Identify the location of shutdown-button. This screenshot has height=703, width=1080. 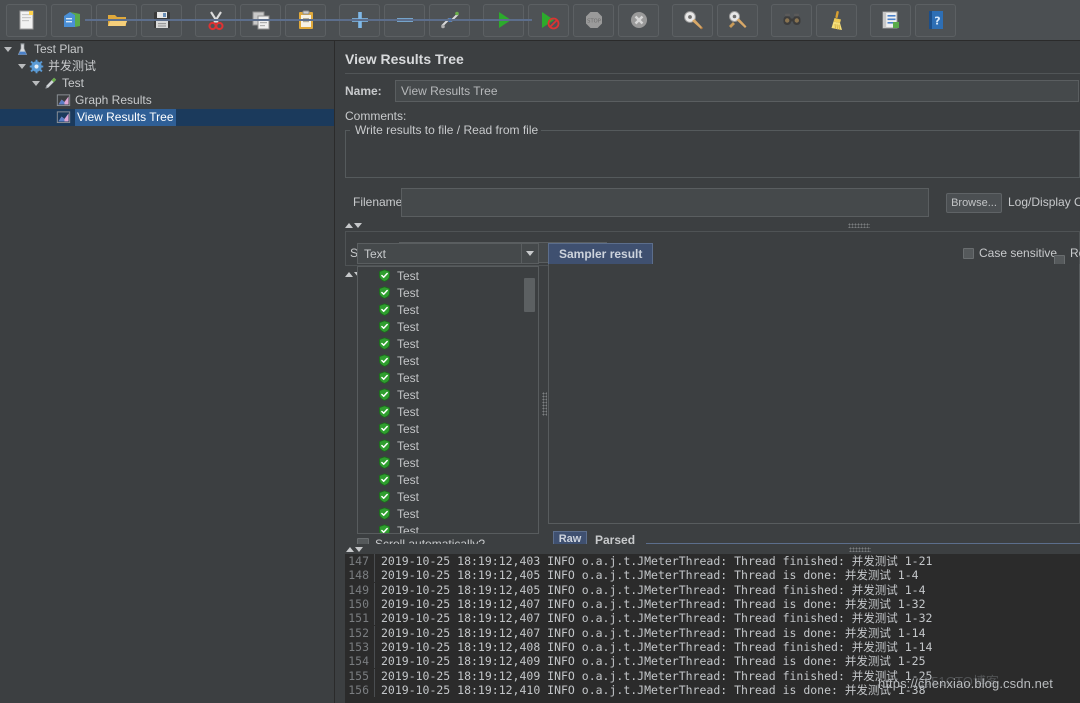
(638, 20).